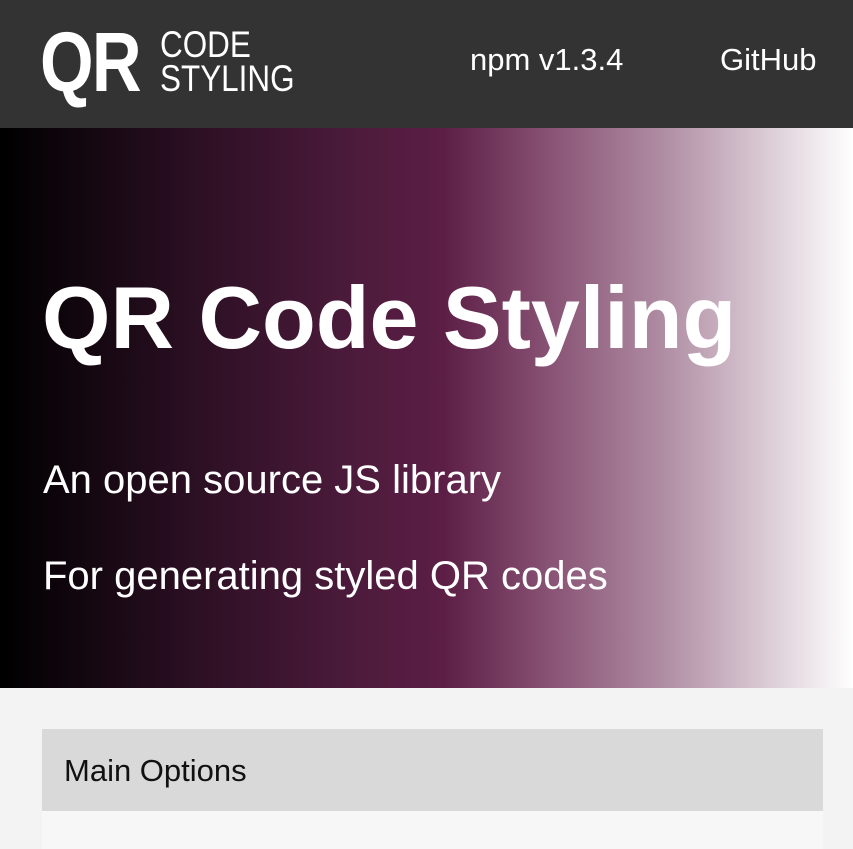 Image resolution: width=853 pixels, height=849 pixels. Describe the element at coordinates (155, 770) in the screenshot. I see `main-options-label: Main Options` at that location.